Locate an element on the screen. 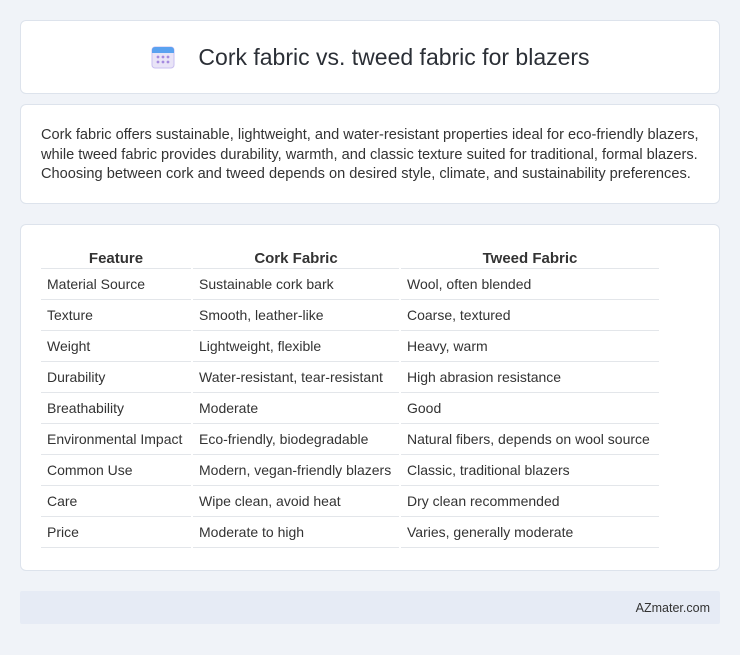 The image size is (740, 655). table-cell: Wool, often blended is located at coordinates (530, 284).